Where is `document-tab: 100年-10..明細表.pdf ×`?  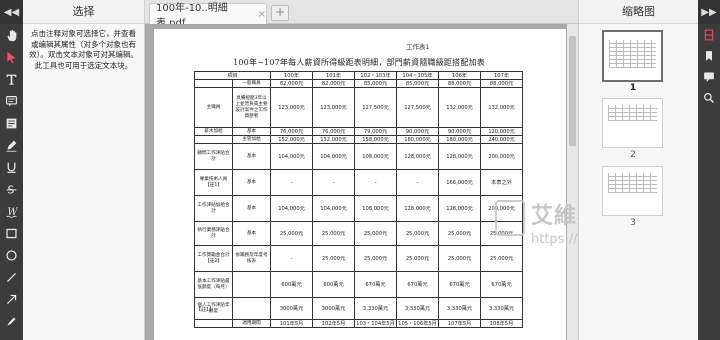 document-tab: 100年-10..明細表.pdf × is located at coordinates (208, 16).